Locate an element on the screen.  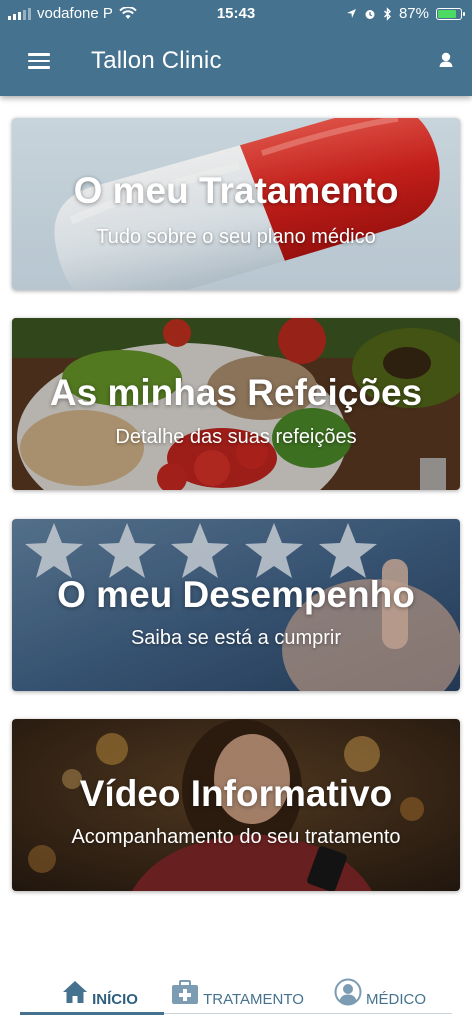
tab-medico: MÉDICO is located at coordinates (380, 992).